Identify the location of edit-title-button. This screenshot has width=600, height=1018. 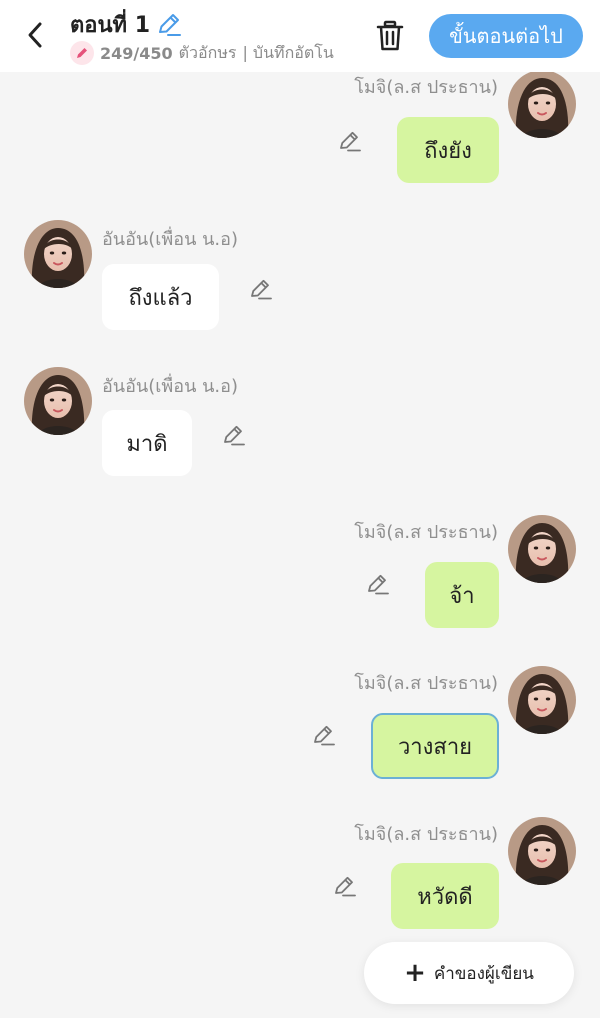
(169, 24).